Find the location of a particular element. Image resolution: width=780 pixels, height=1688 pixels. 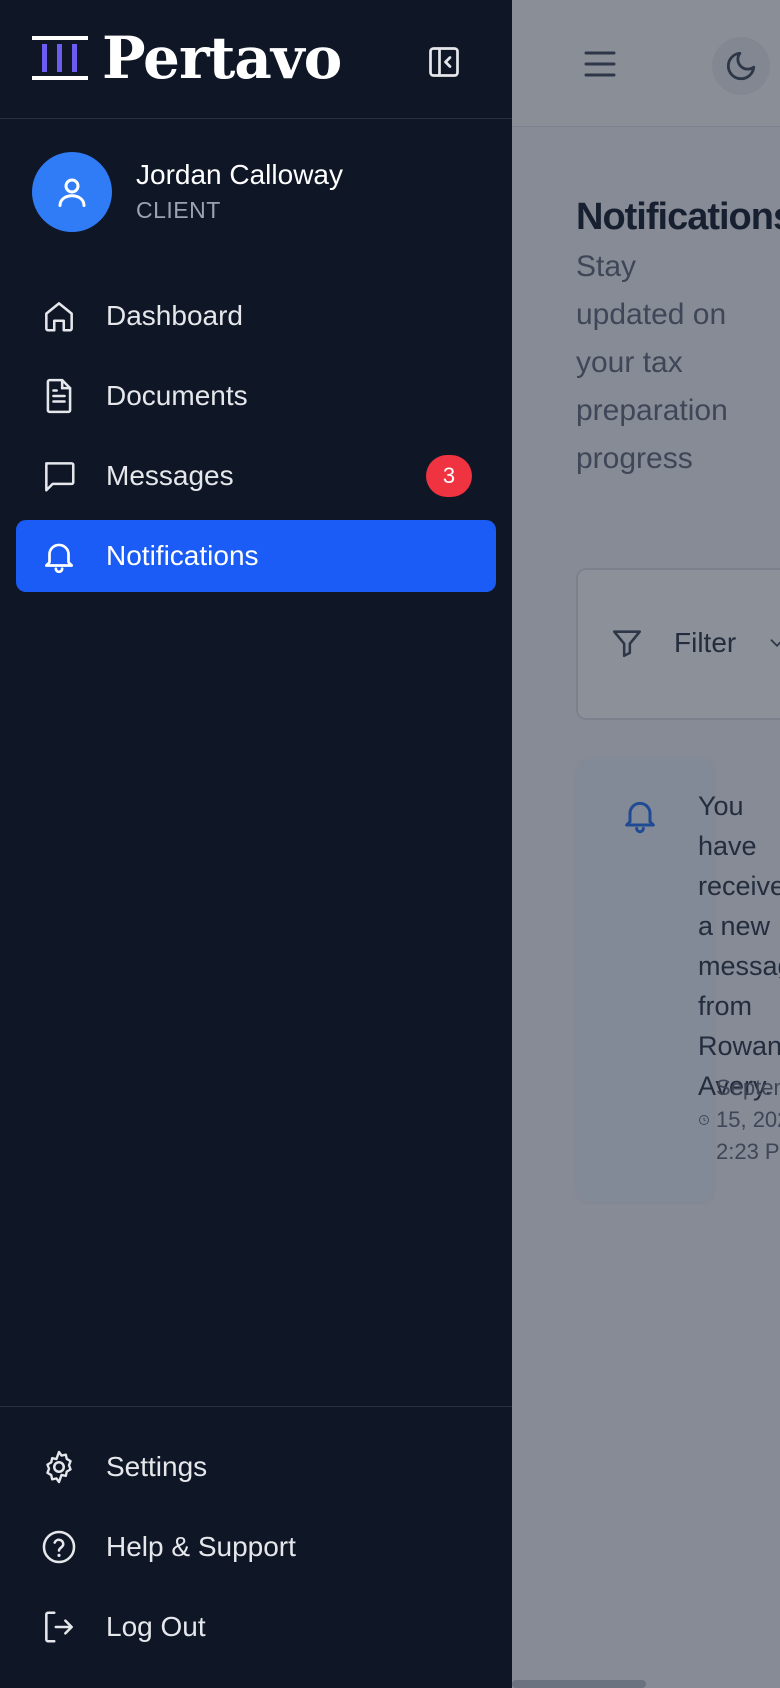

sidebar-item-help: Help & Support is located at coordinates (256, 1547).